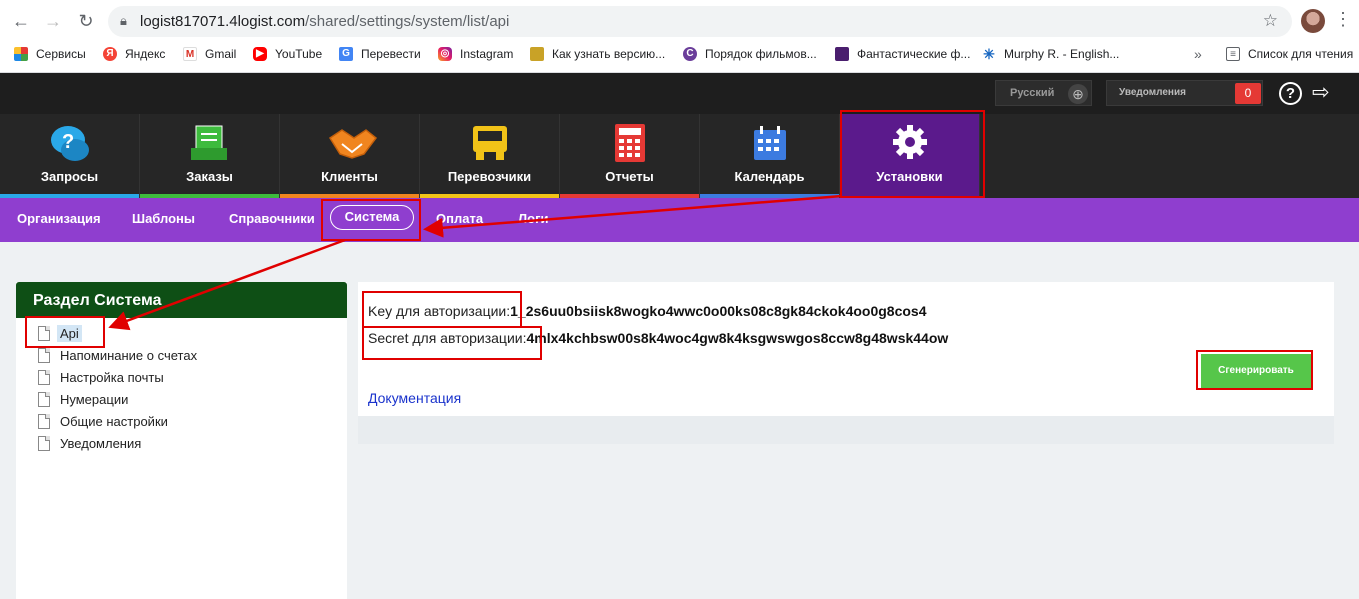 The image size is (1359, 599). I want to click on arrow-settings-to-system, so click(633, 216).